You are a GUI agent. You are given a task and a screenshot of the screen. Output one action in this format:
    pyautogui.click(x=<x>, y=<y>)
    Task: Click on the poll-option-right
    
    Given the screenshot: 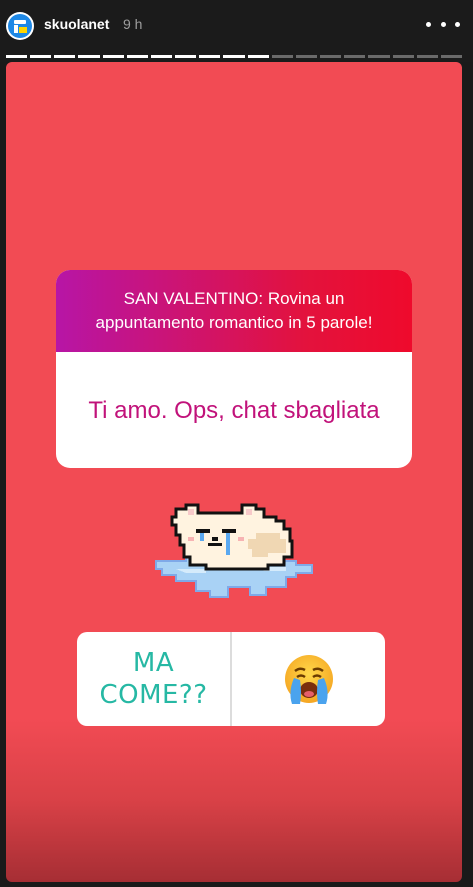 What is the action you would take?
    pyautogui.click(x=308, y=679)
    